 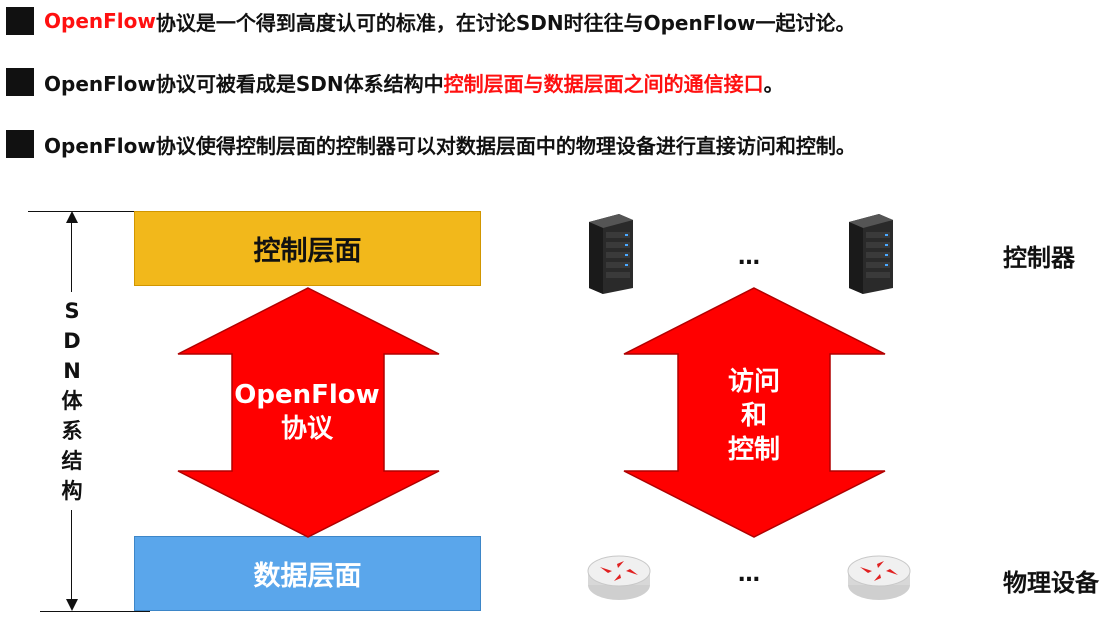 What do you see at coordinates (72, 311) in the screenshot?
I see `sdn-label-char: S` at bounding box center [72, 311].